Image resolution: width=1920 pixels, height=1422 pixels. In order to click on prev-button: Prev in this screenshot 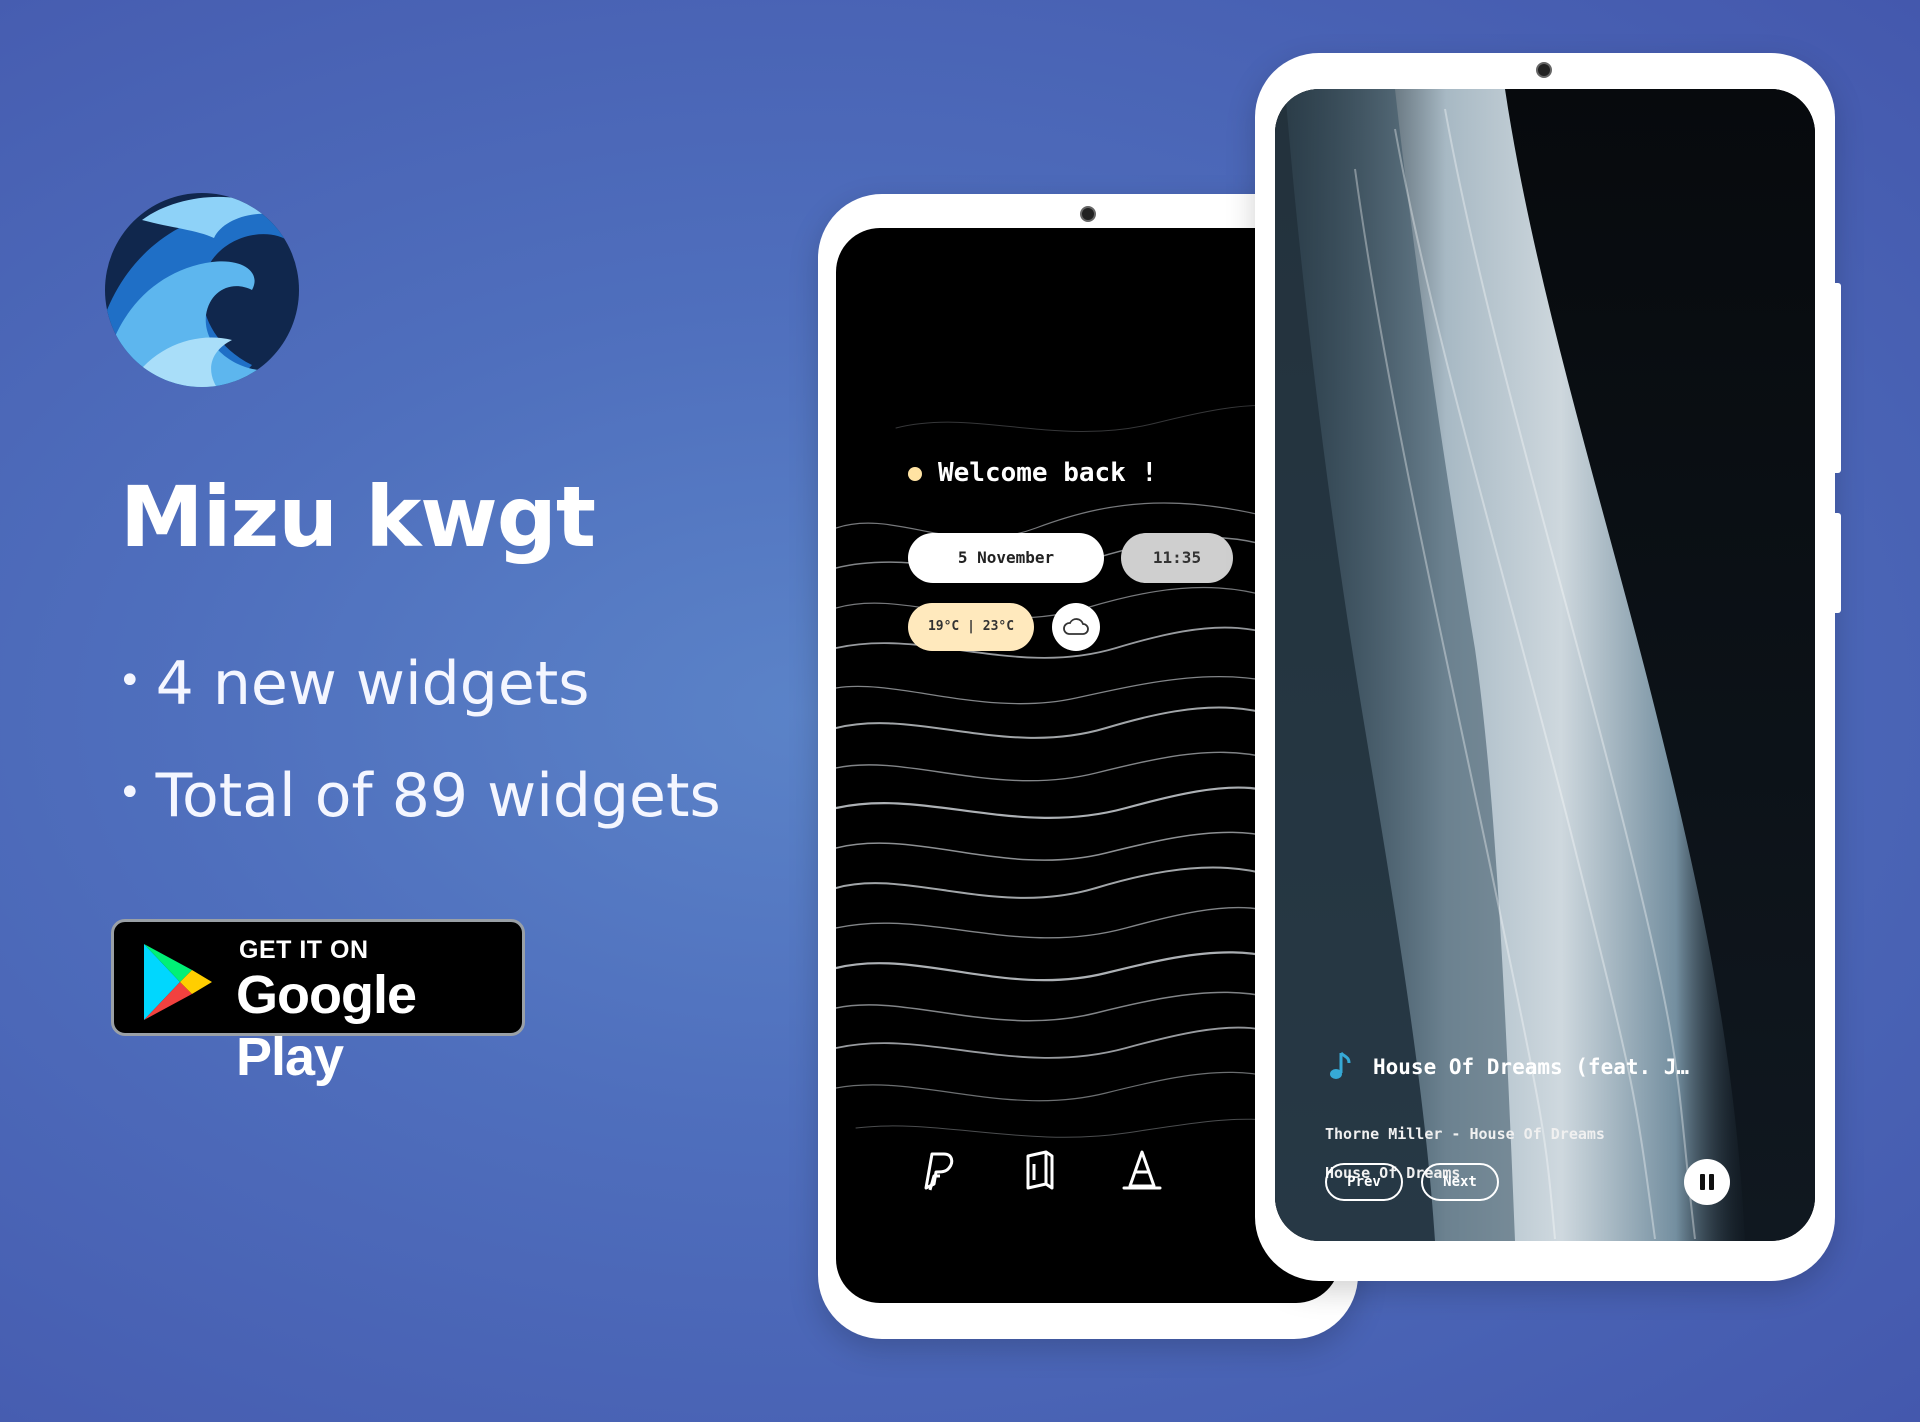, I will do `click(1364, 1182)`.